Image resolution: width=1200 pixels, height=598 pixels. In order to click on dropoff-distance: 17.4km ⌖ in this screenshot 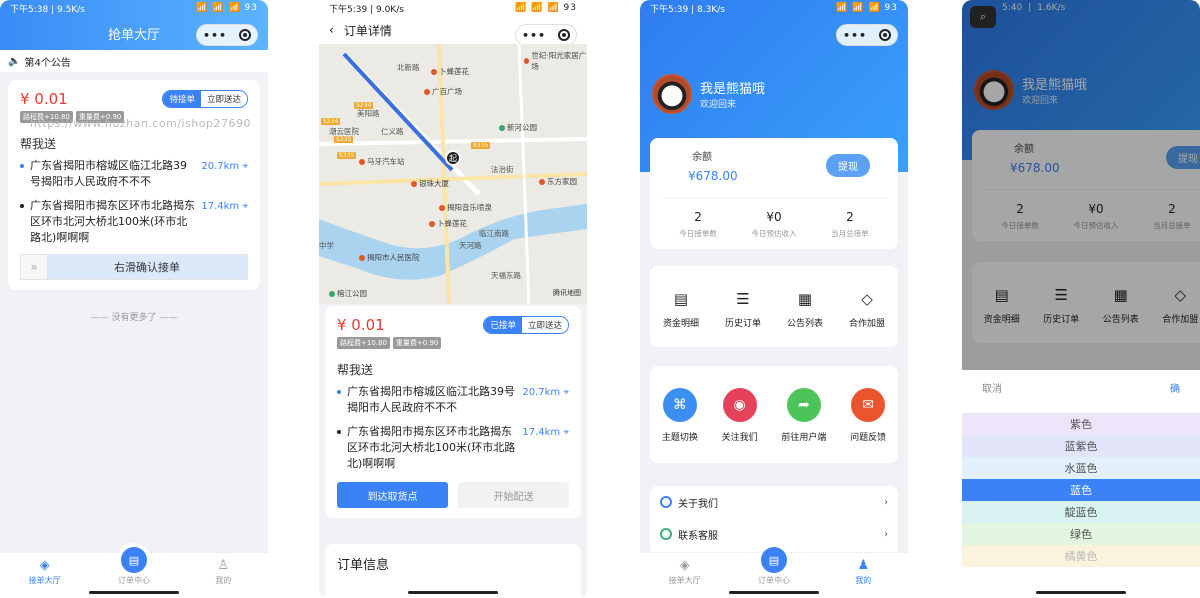, I will do `click(224, 222)`.